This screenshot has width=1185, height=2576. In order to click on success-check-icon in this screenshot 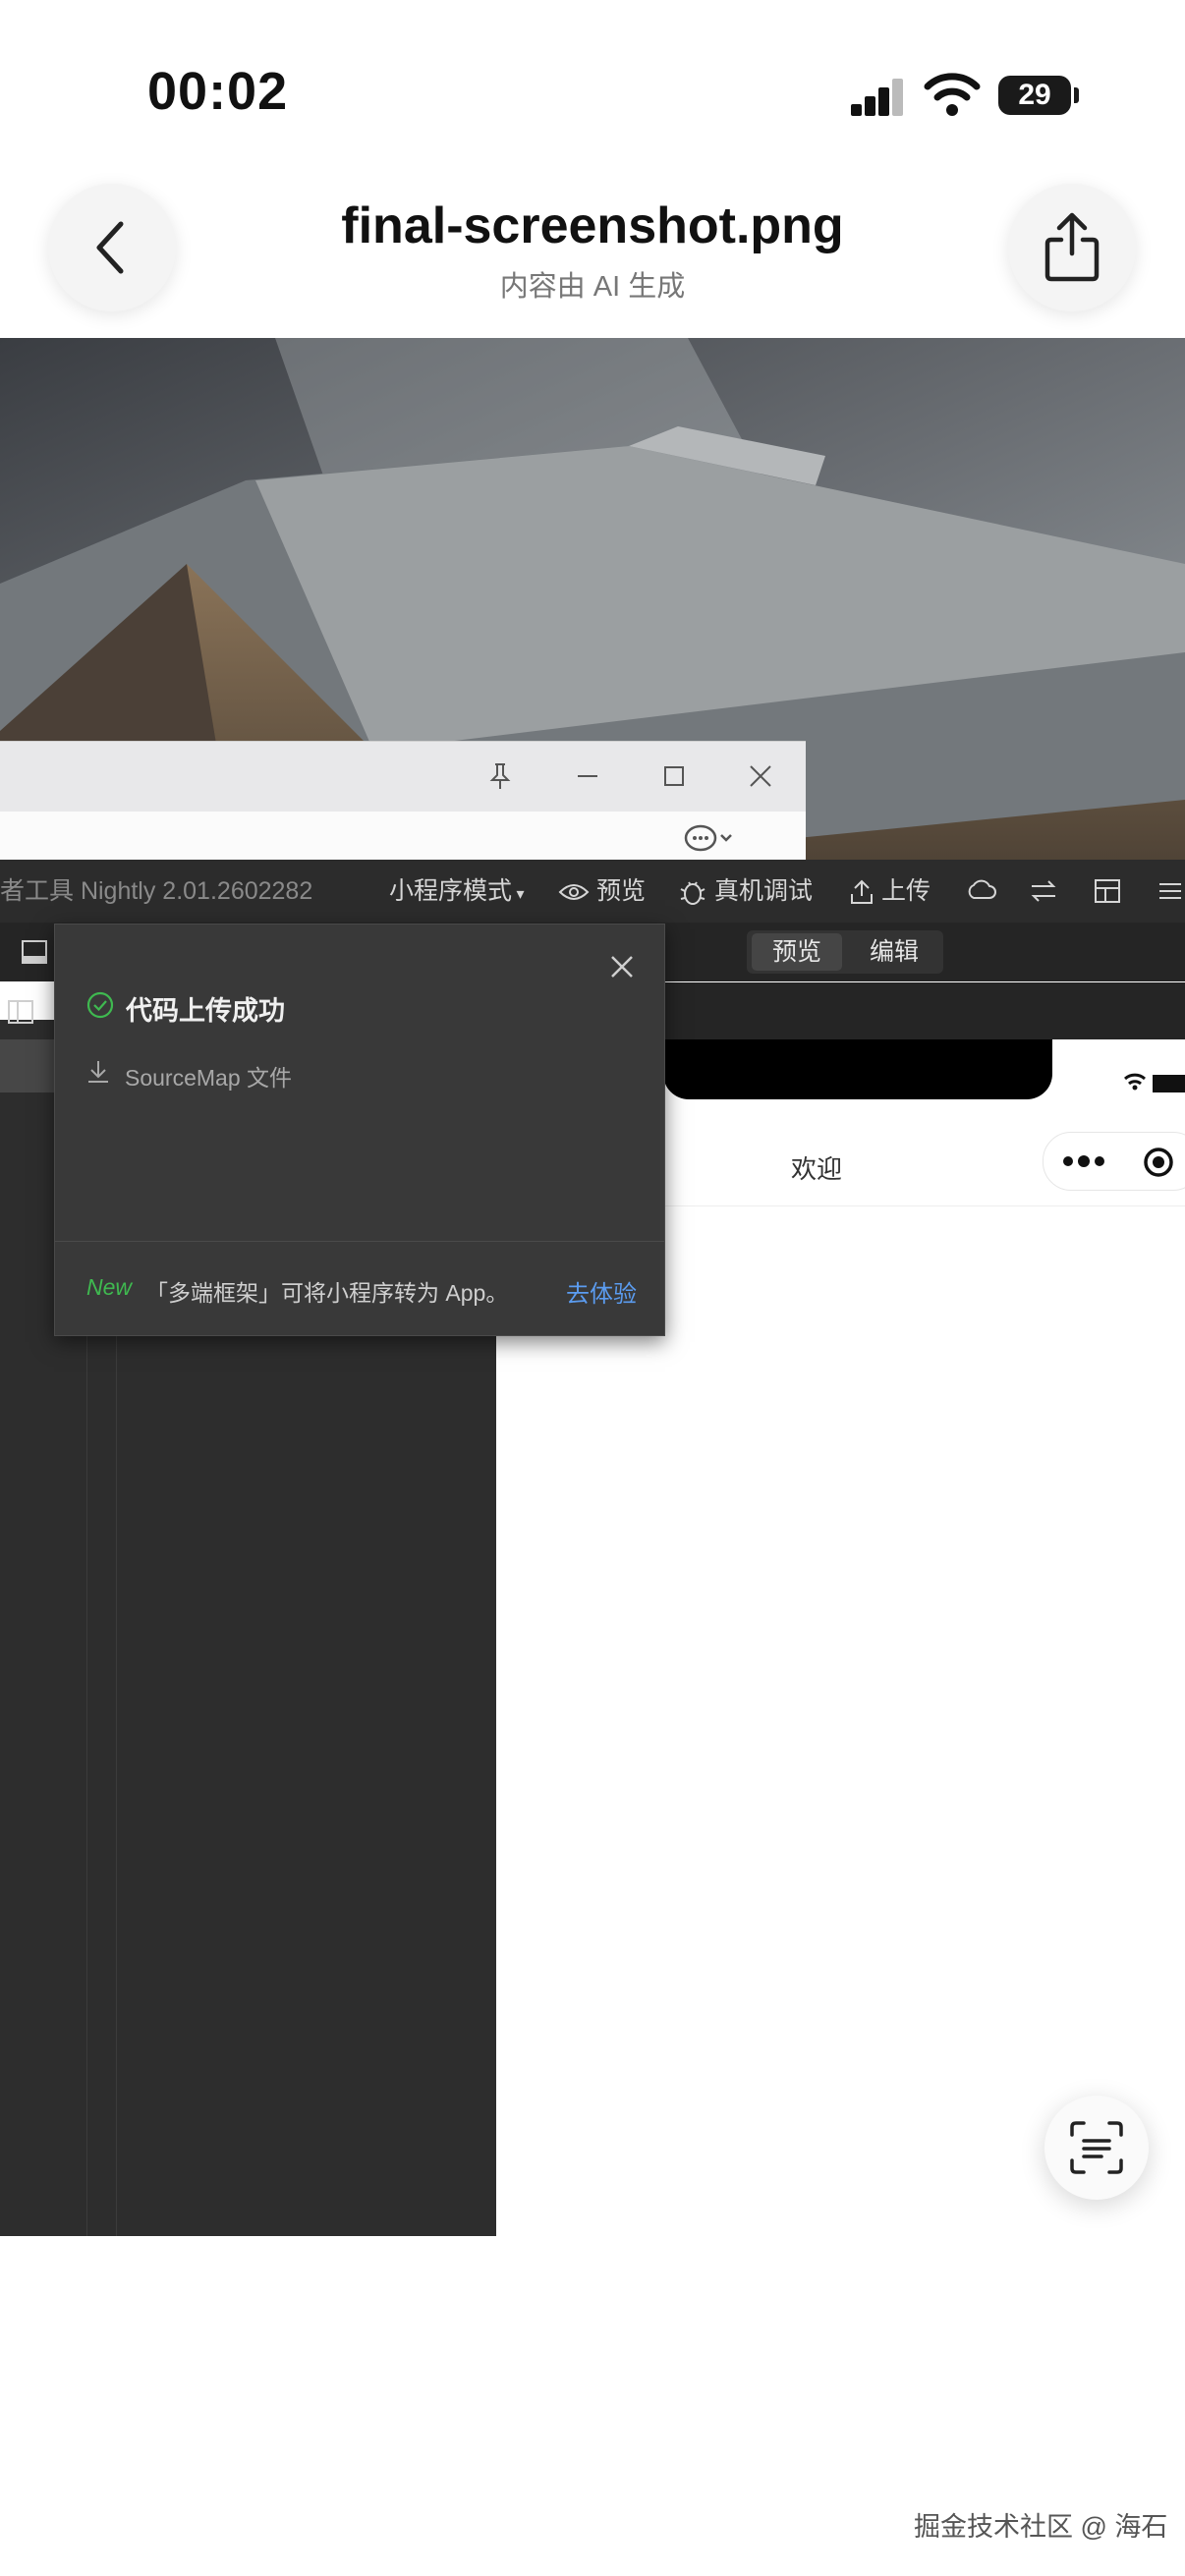, I will do `click(100, 1005)`.